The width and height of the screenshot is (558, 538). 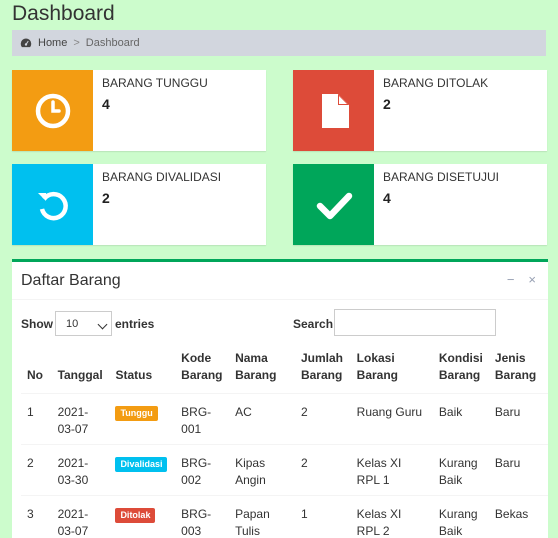 I want to click on column-header: Tanggal, so click(x=80, y=370).